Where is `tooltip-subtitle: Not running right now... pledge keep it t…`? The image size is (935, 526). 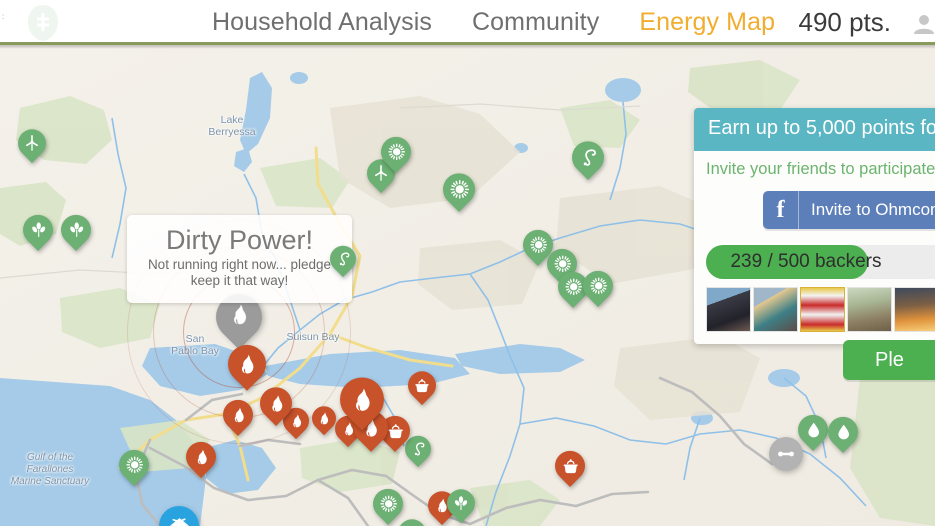 tooltip-subtitle: Not running right now... pledge keep it t… is located at coordinates (239, 272).